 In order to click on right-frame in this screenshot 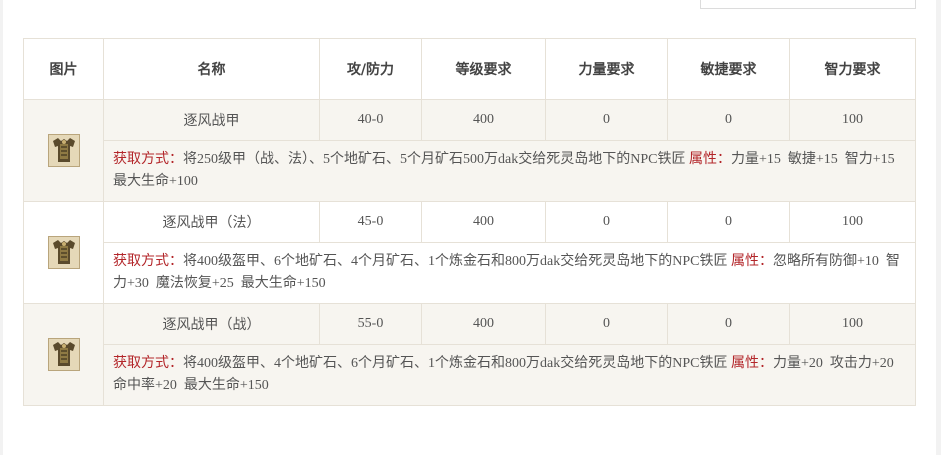, I will do `click(938, 227)`.